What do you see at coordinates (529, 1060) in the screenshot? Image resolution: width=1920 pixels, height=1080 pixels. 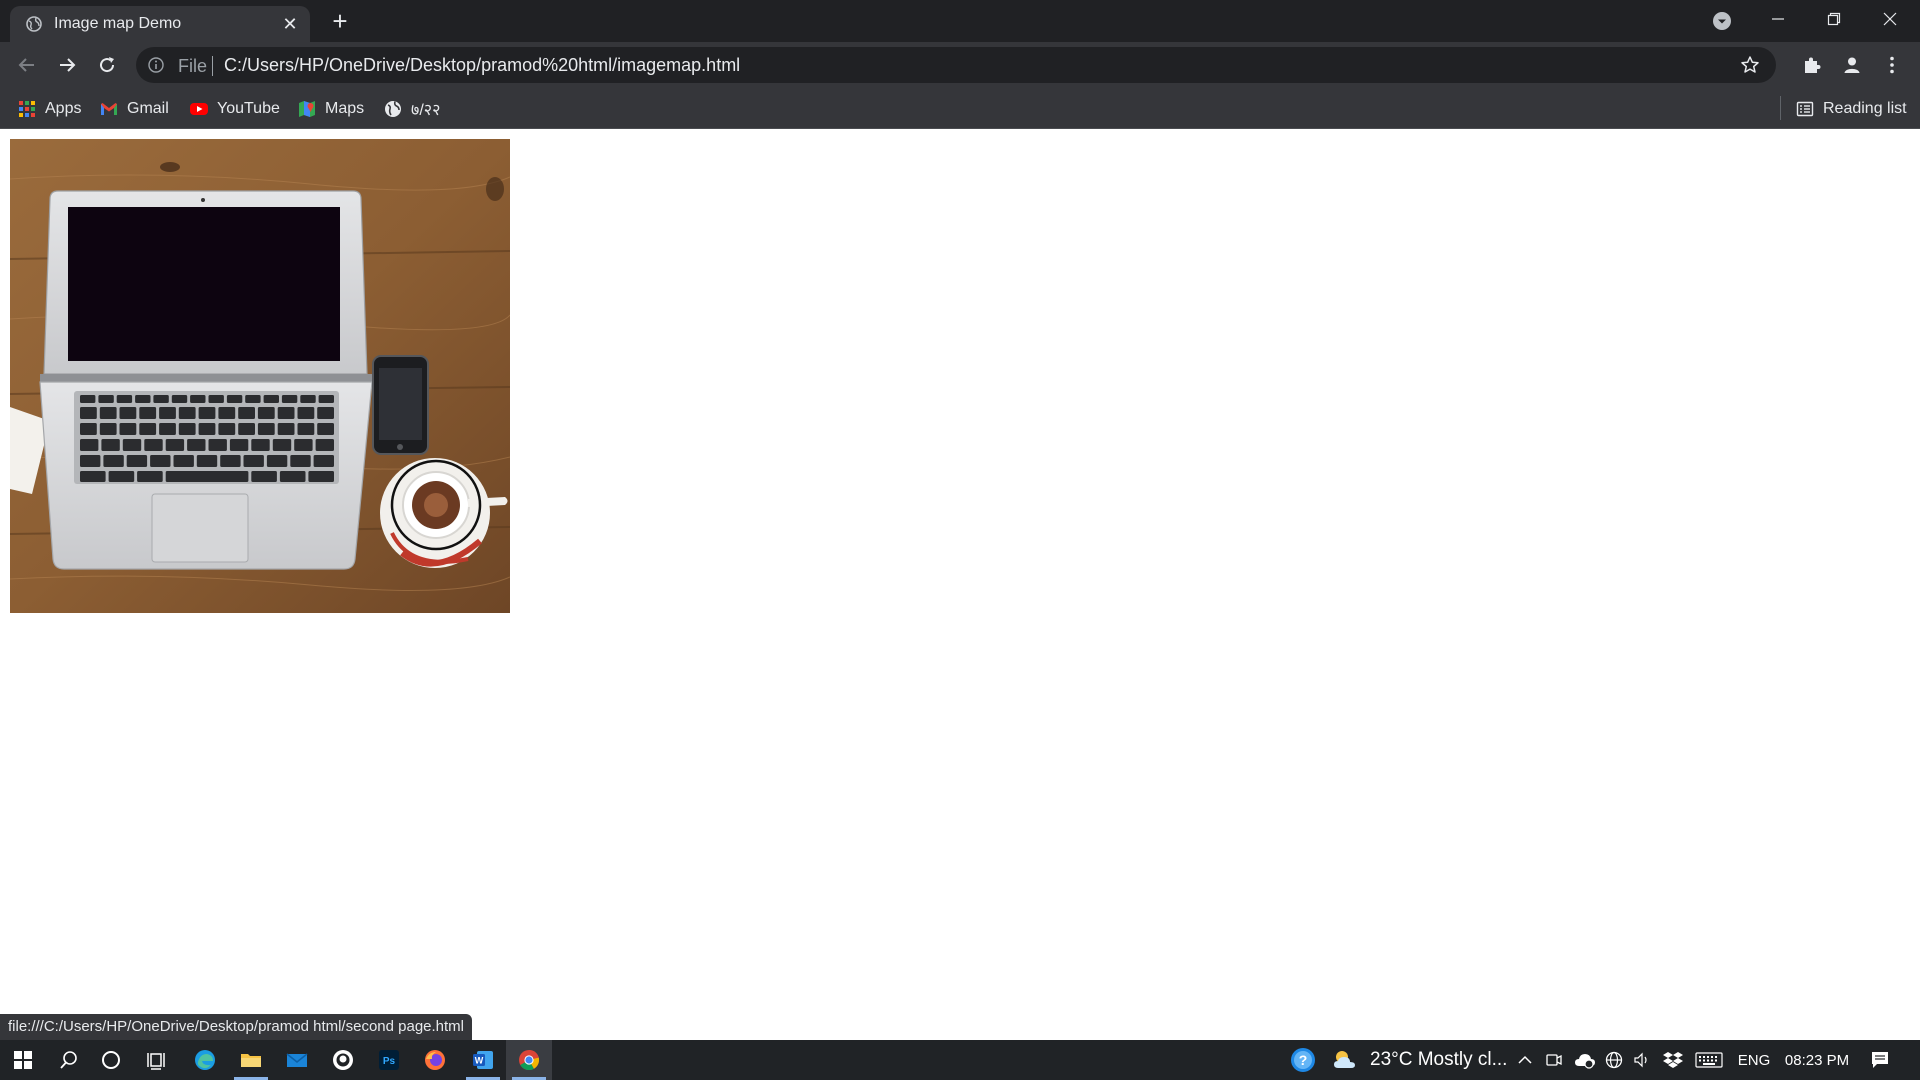 I see `taskbar-chrome` at bounding box center [529, 1060].